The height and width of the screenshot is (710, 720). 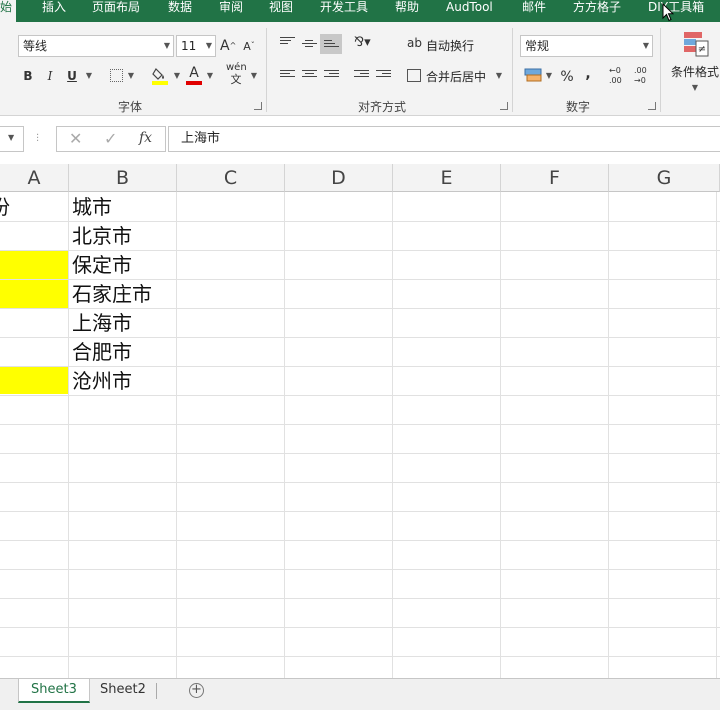 What do you see at coordinates (236, 74) in the screenshot?
I see `phonetic-button: wén 文` at bounding box center [236, 74].